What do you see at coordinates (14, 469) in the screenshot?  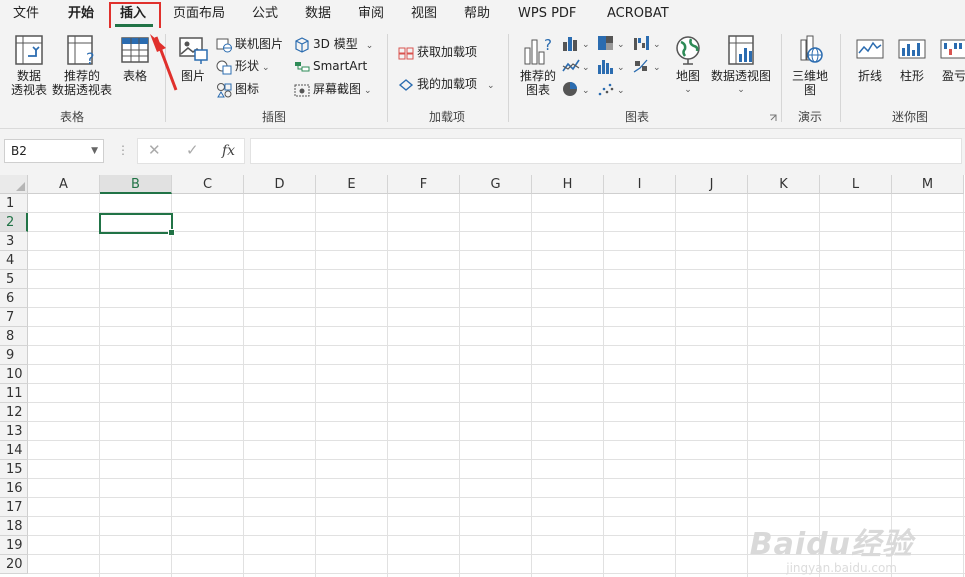 I see `row-header-15: 15` at bounding box center [14, 469].